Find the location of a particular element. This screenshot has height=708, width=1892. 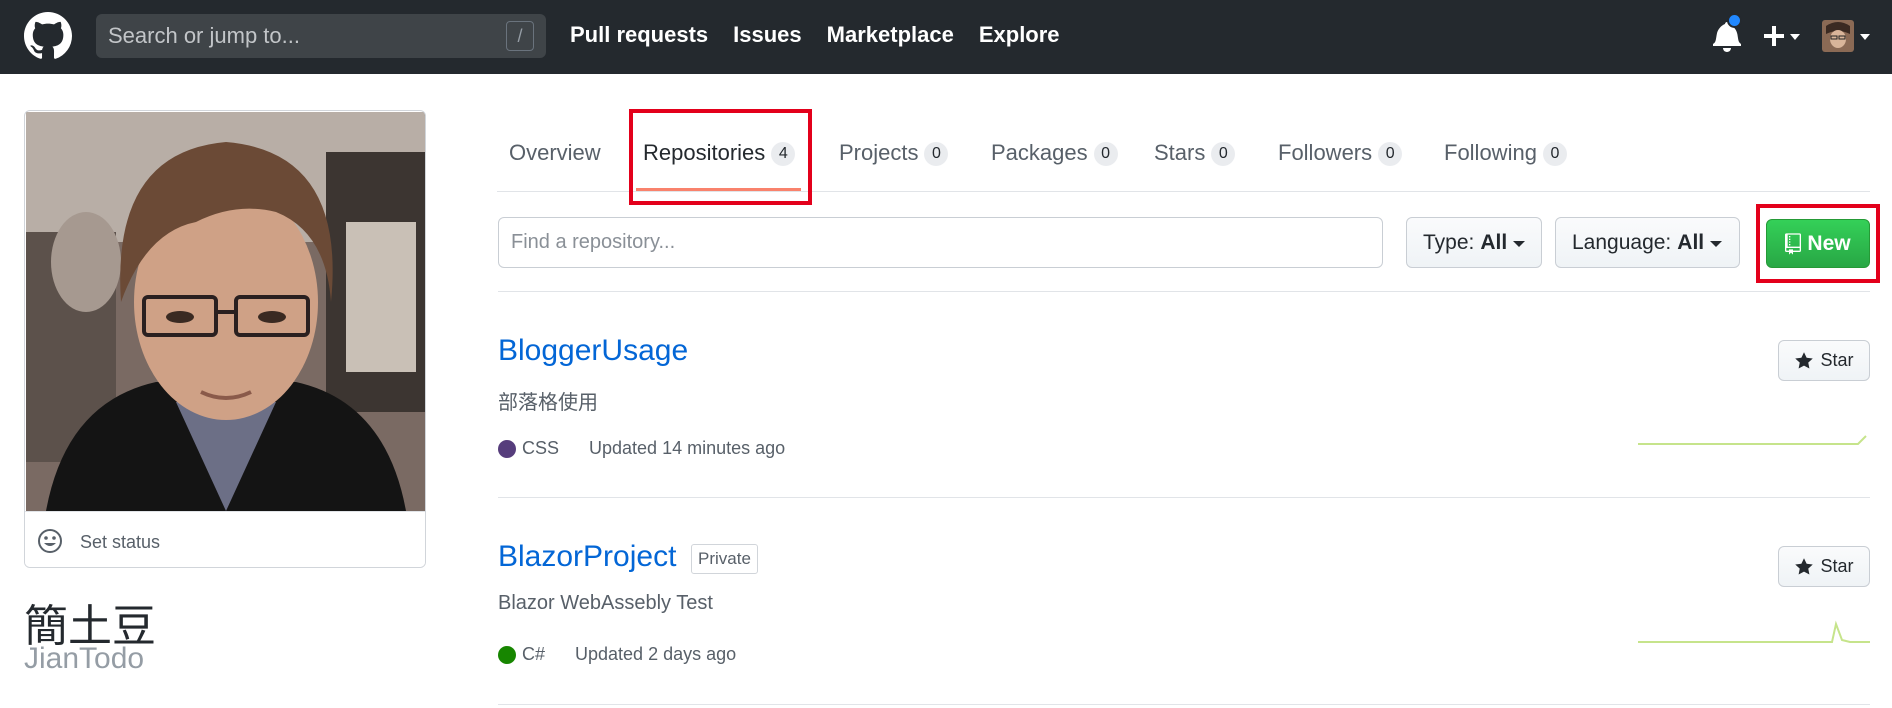

smiley-icon is located at coordinates (50, 541).